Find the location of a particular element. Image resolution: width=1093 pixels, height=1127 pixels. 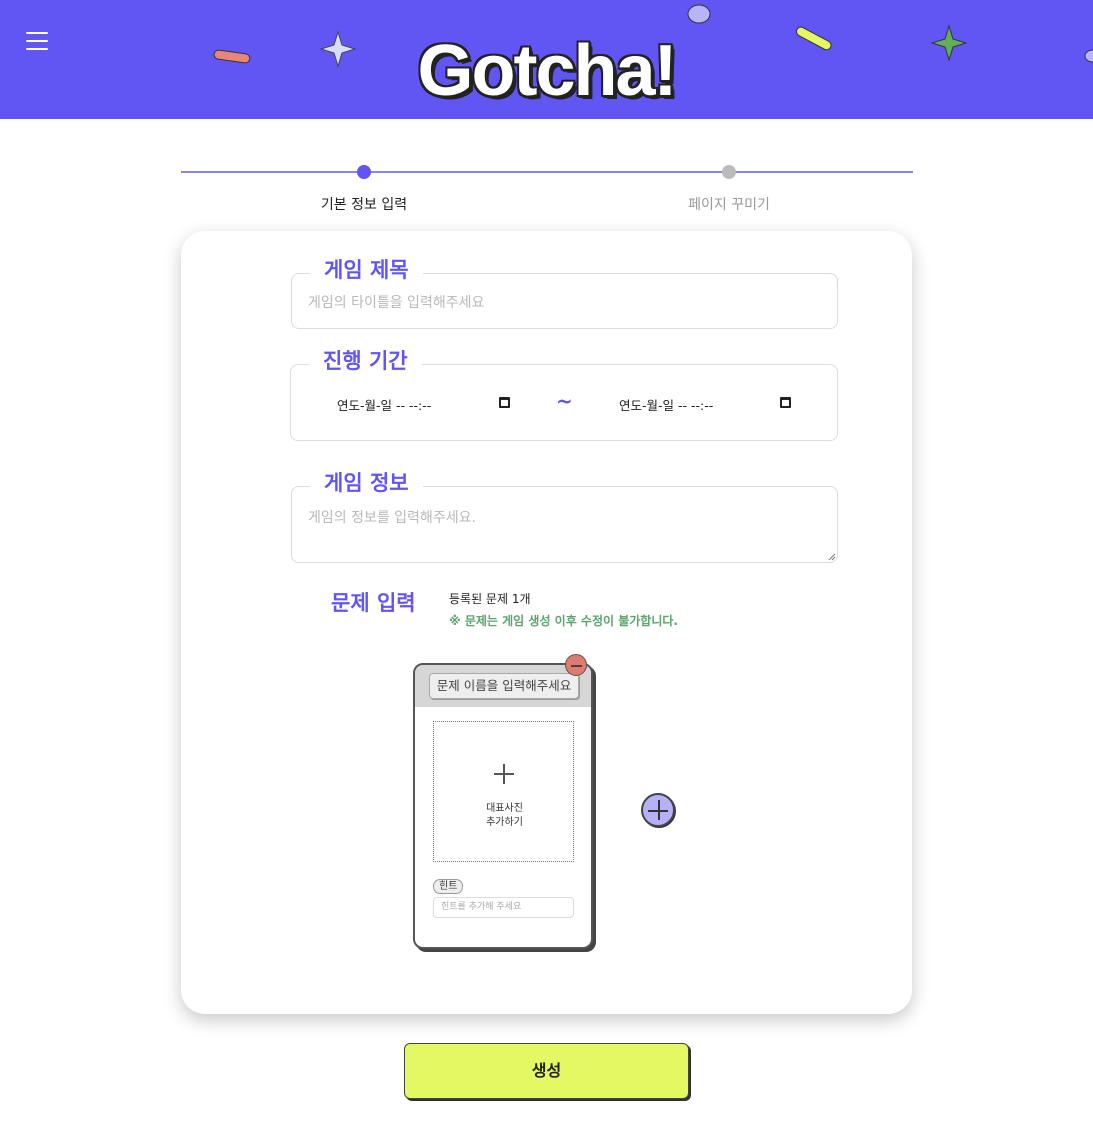

game-info-textarea: 게임의 정보를 입력해주세요. is located at coordinates (392, 517).